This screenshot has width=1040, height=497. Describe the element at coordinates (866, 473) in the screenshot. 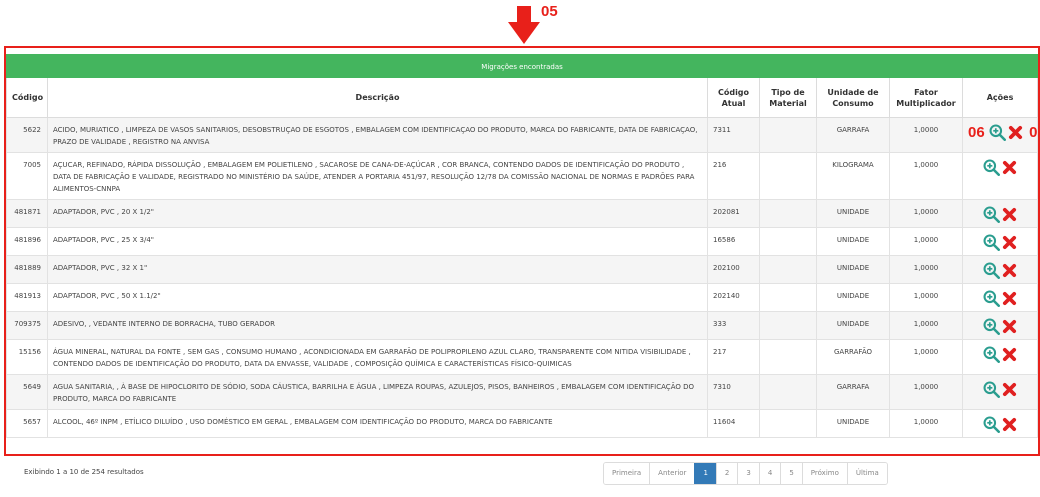

I see `page-link-última: Última` at that location.